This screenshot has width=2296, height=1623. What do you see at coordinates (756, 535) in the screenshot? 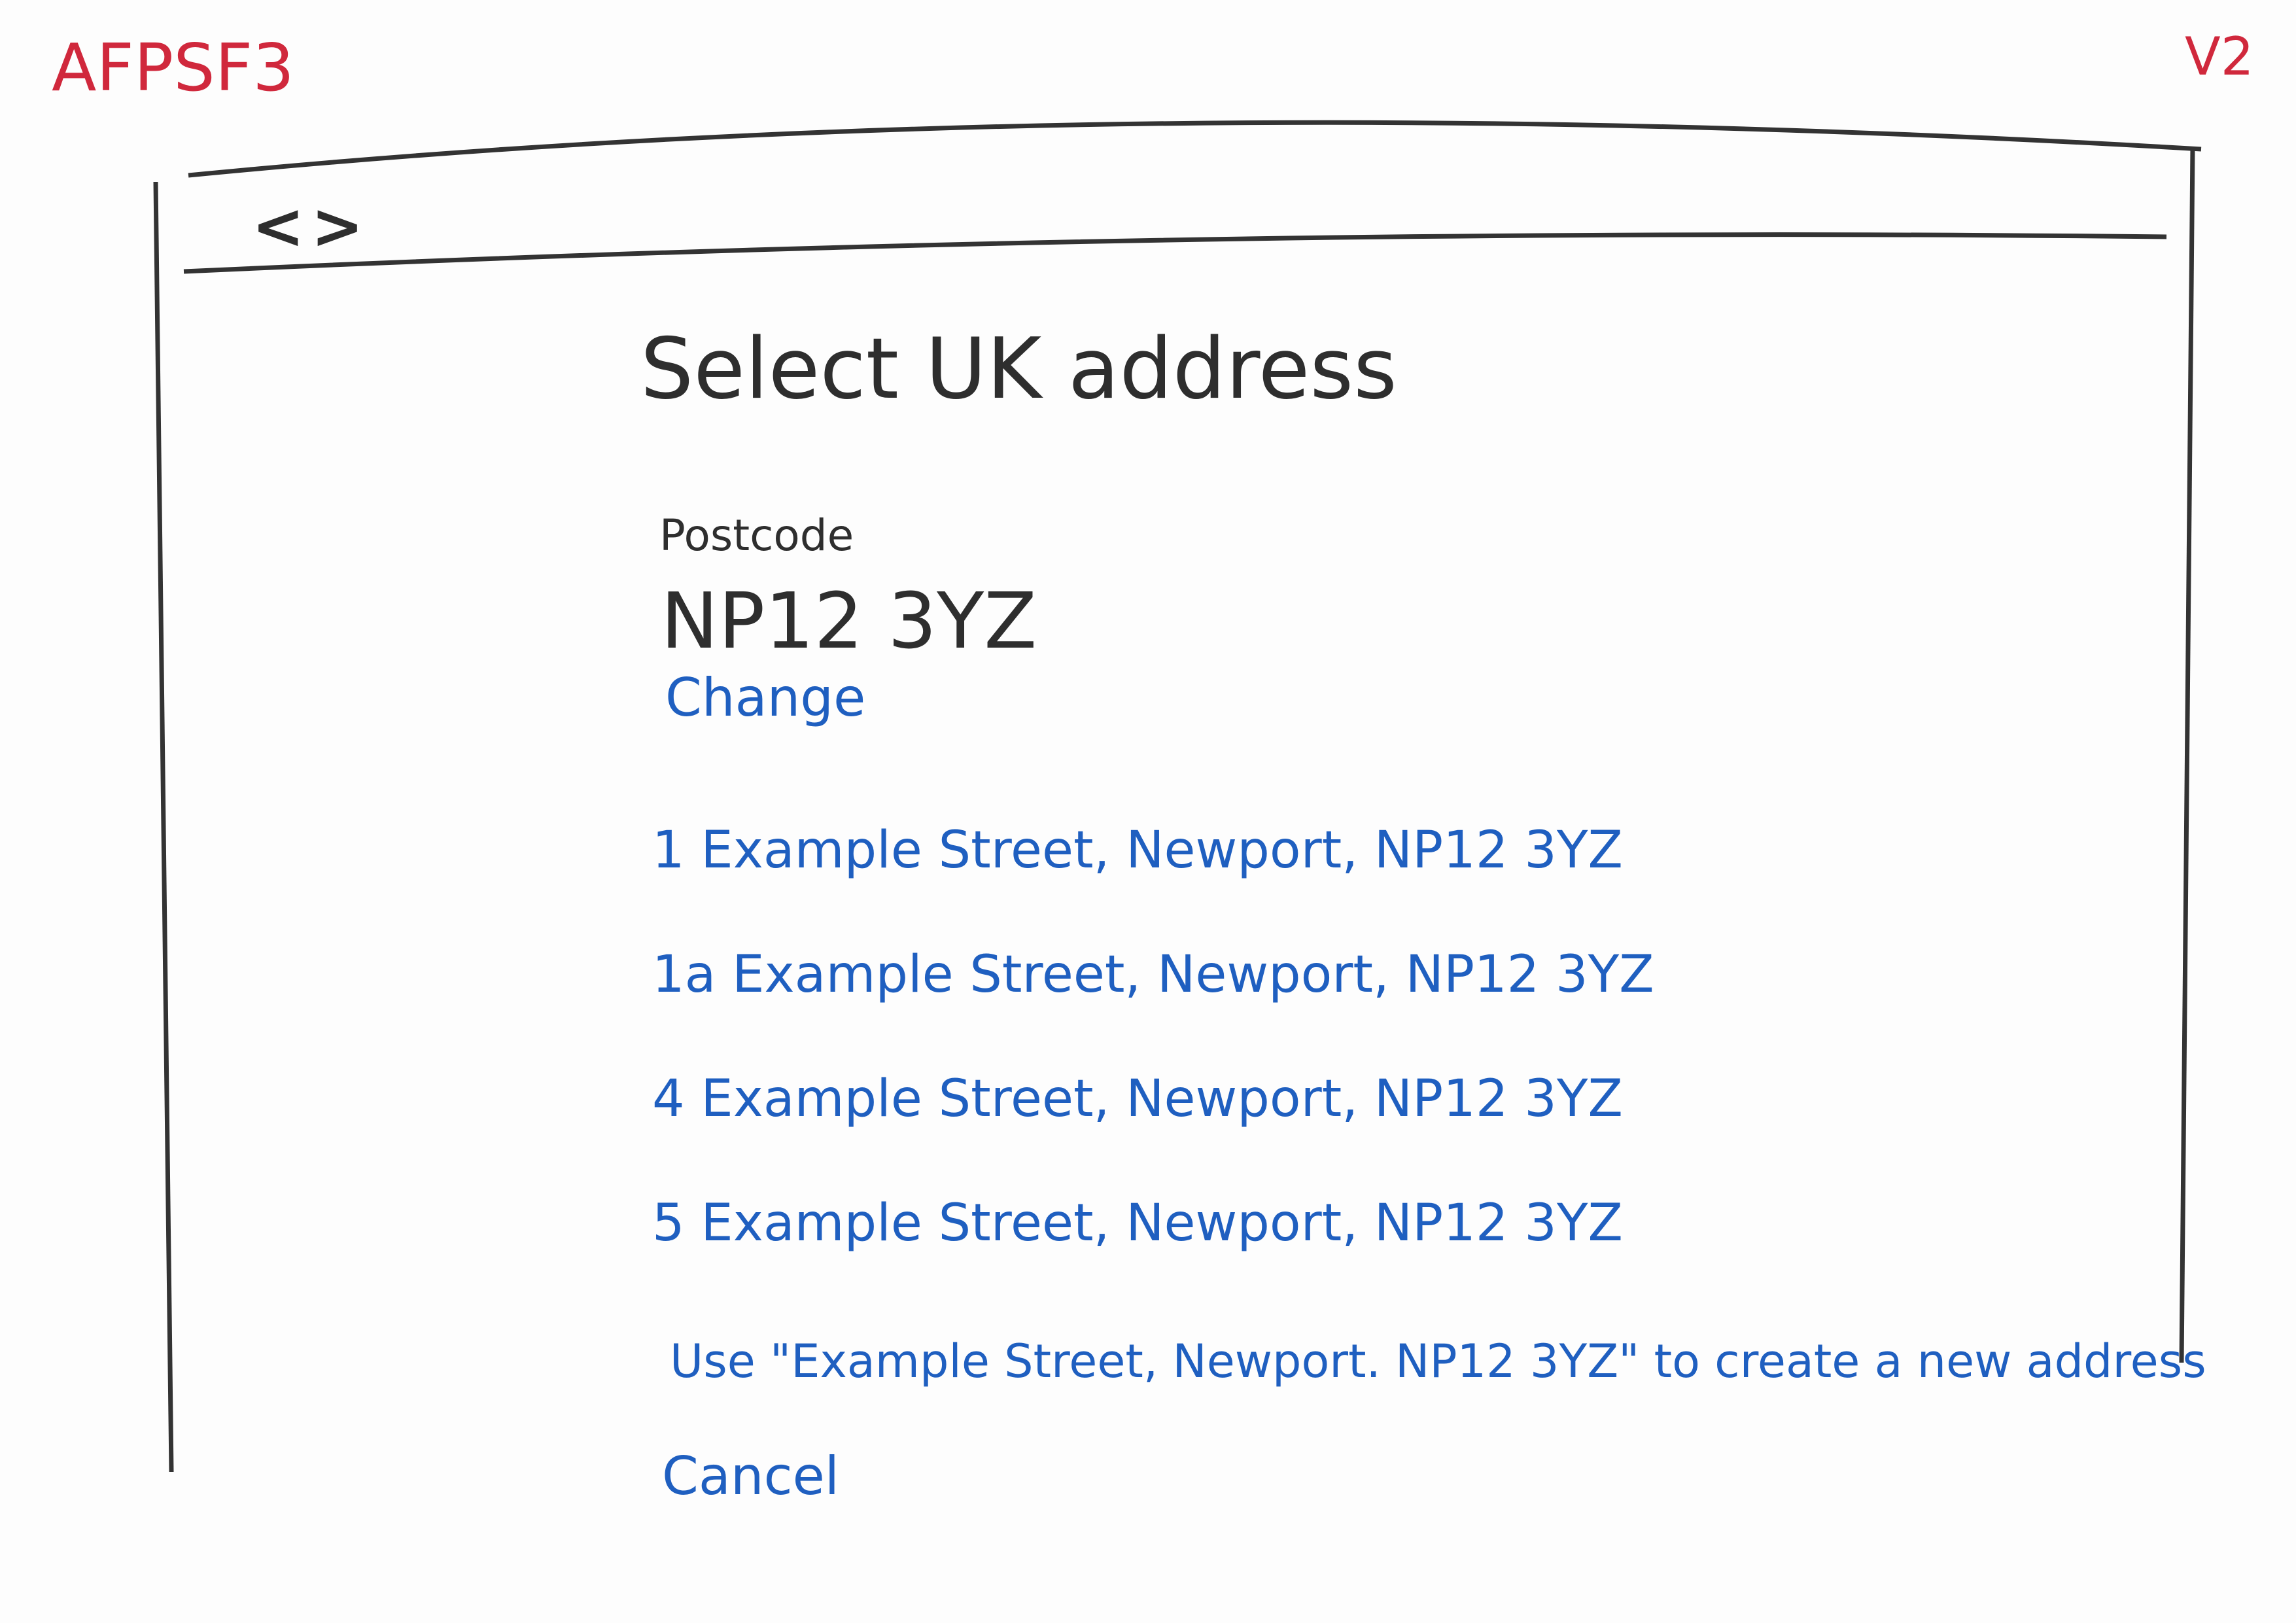
I see `postcode-label: Postcode` at bounding box center [756, 535].